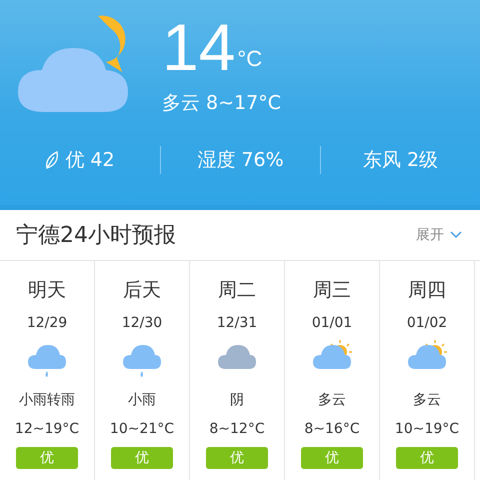  Describe the element at coordinates (456, 235) in the screenshot. I see `chevron-down-icon` at that location.